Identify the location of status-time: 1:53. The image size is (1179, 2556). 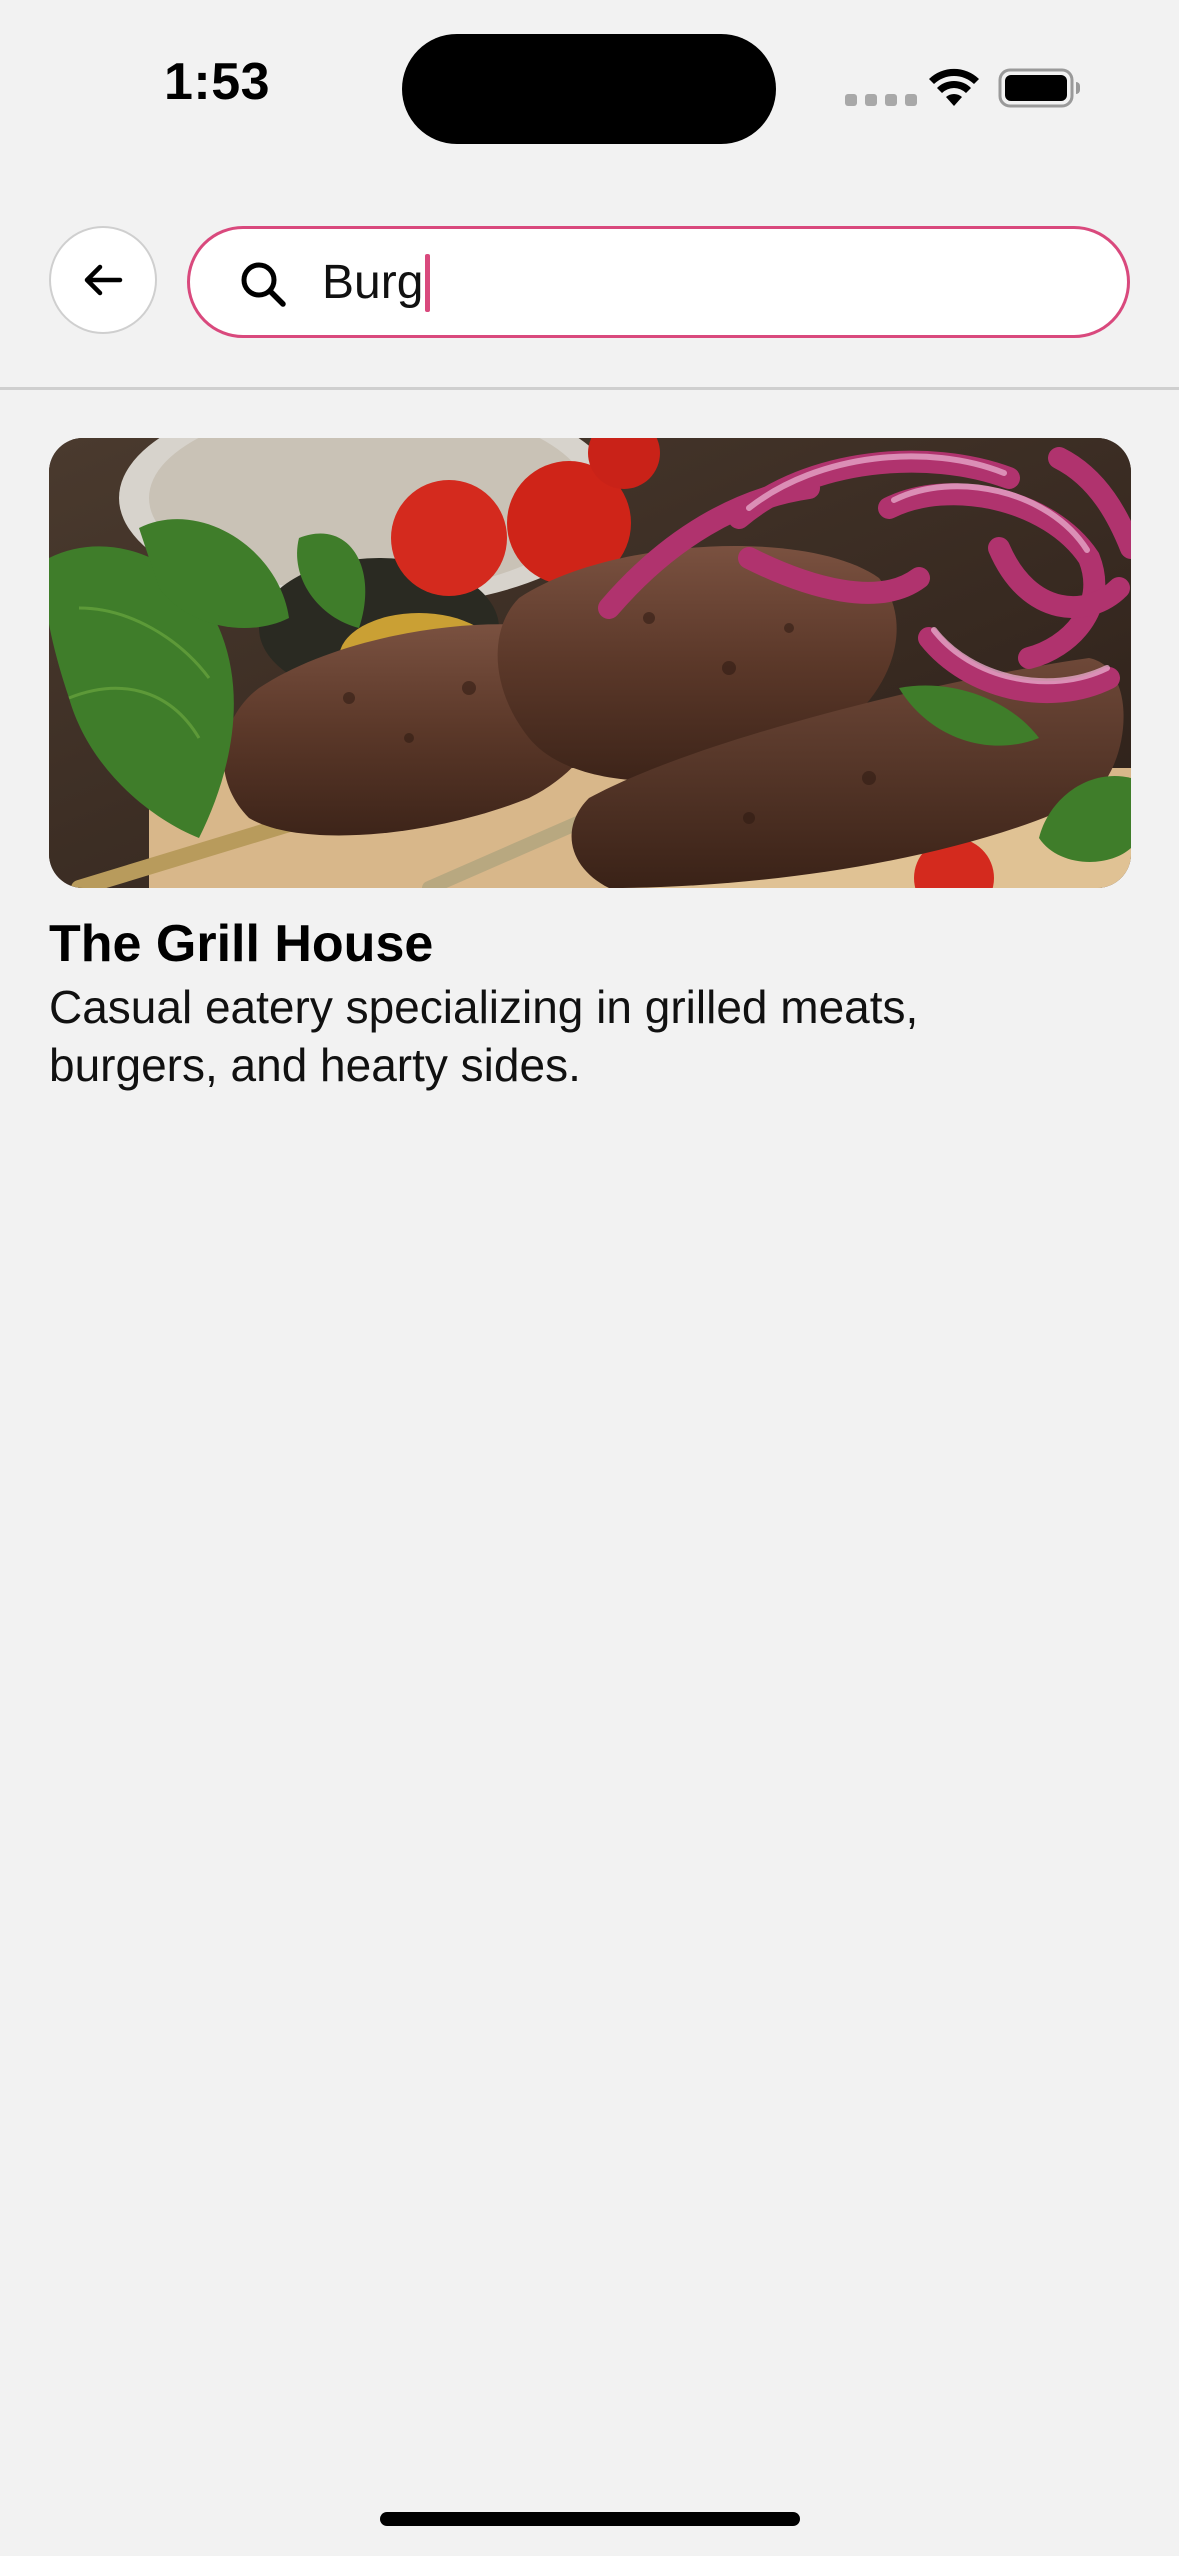
(217, 82).